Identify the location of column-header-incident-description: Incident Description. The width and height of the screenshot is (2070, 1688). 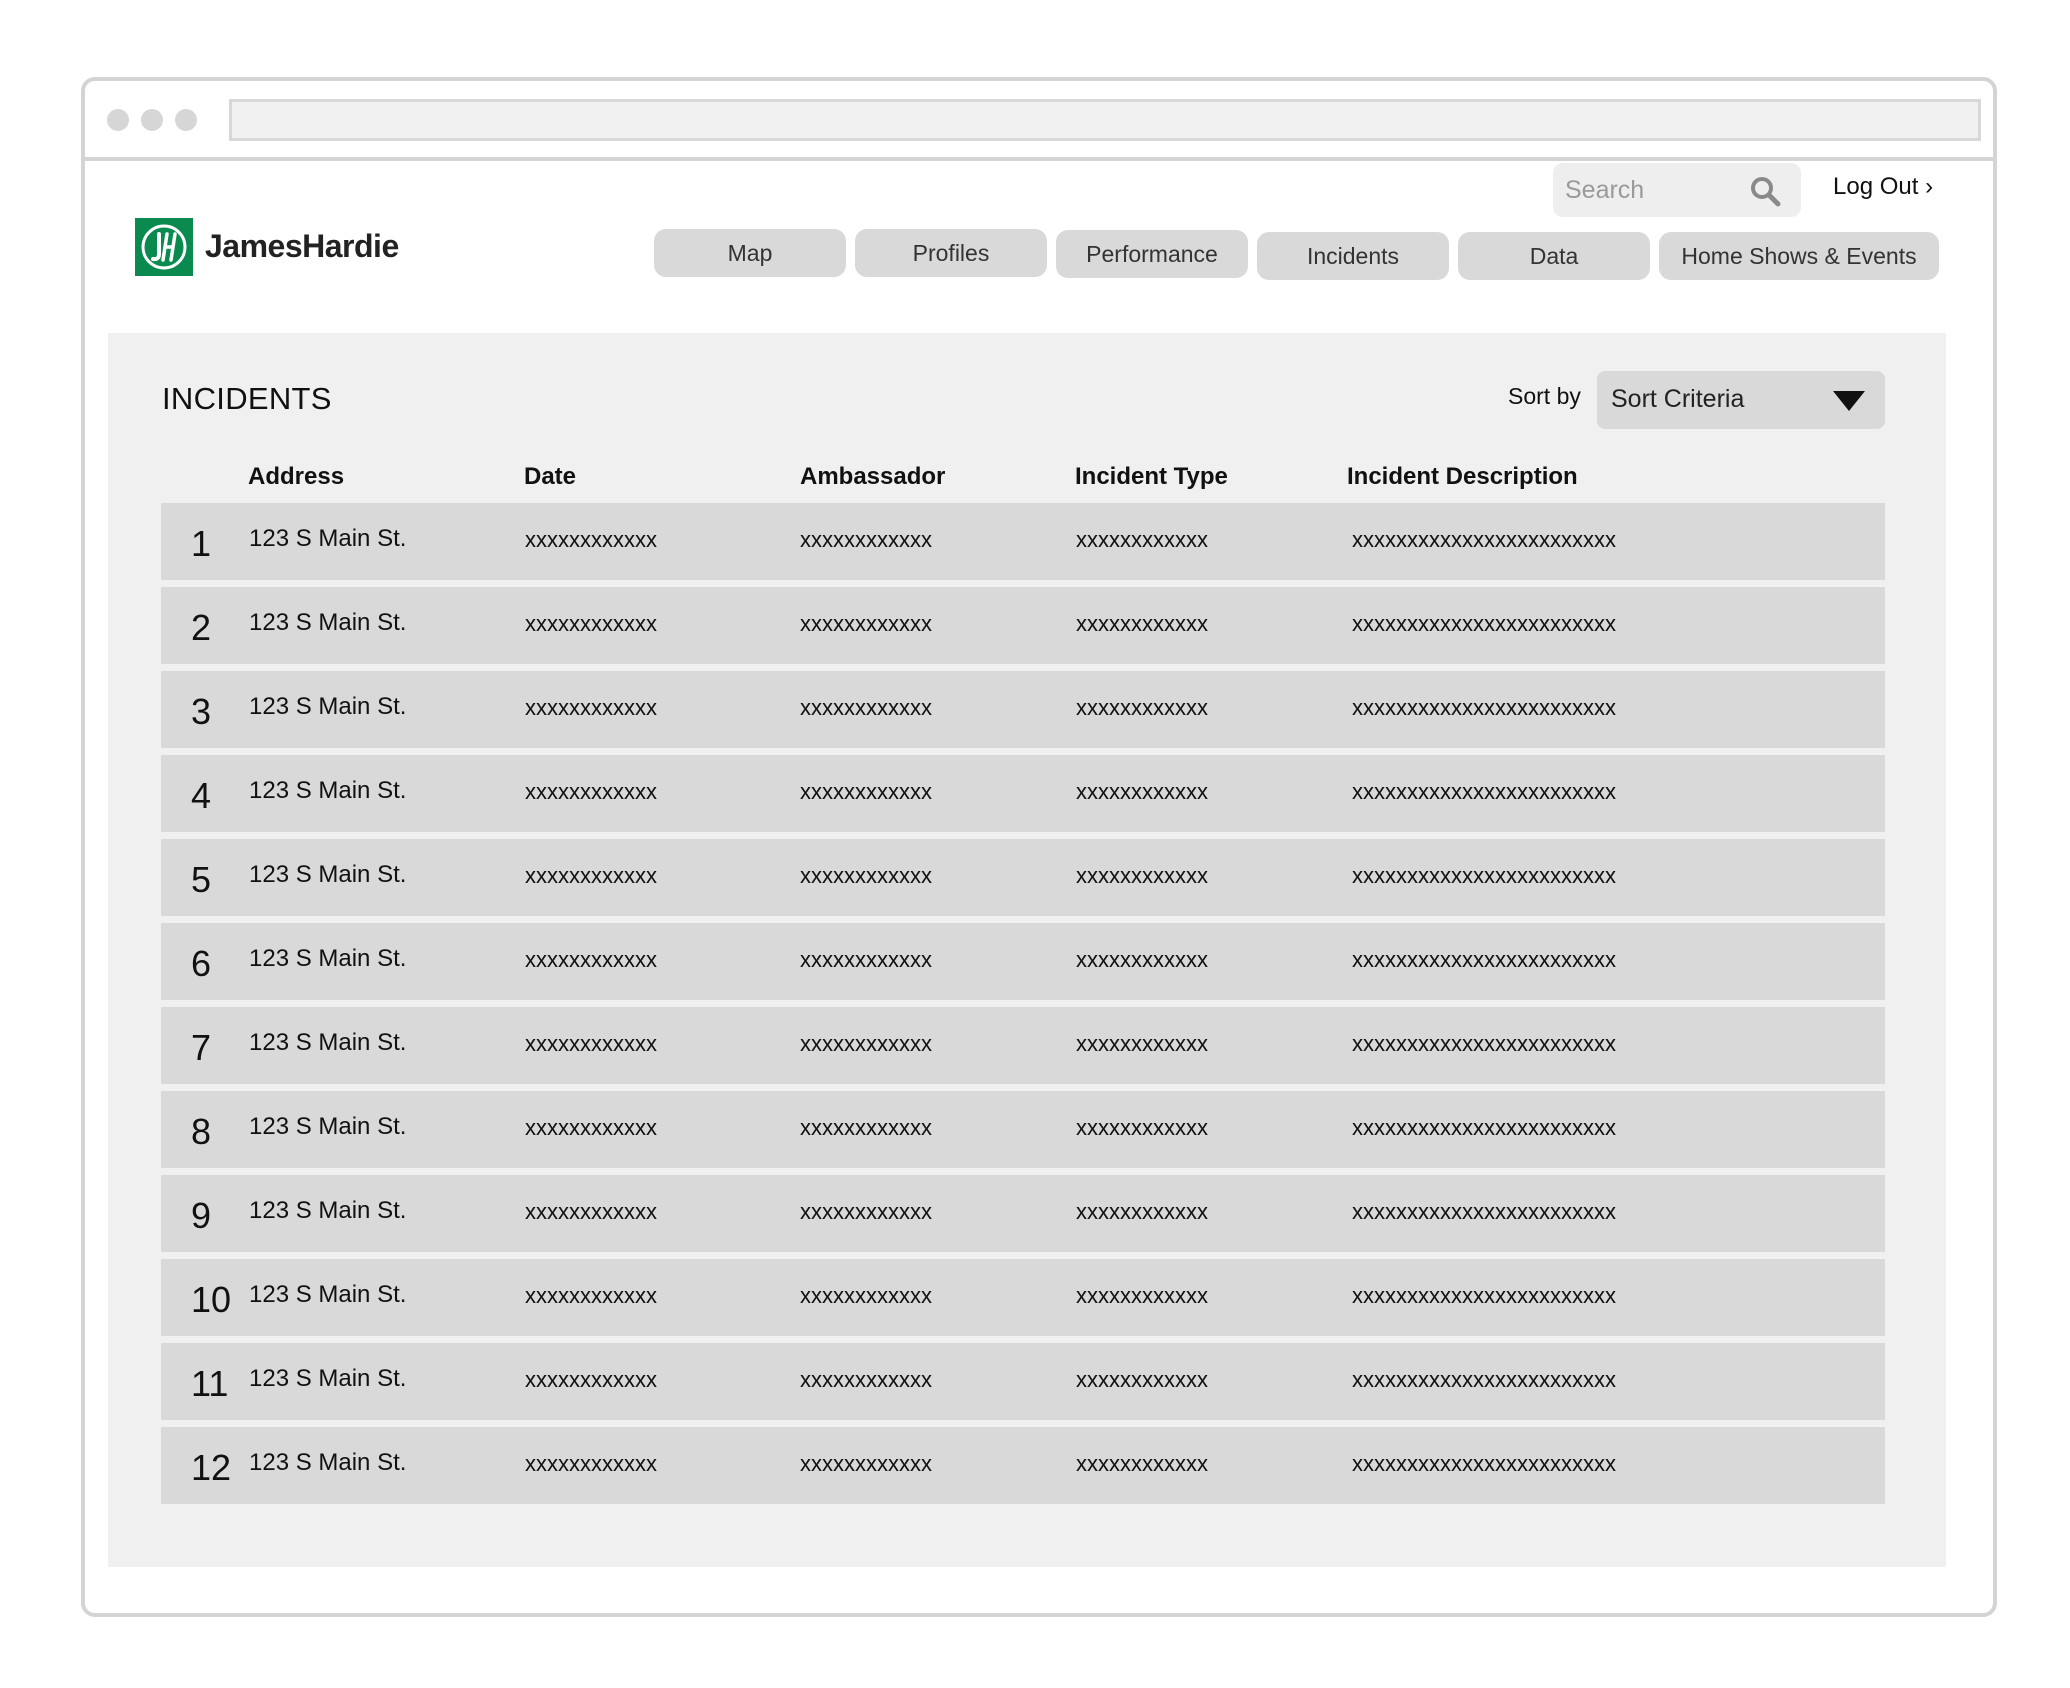
(1462, 477).